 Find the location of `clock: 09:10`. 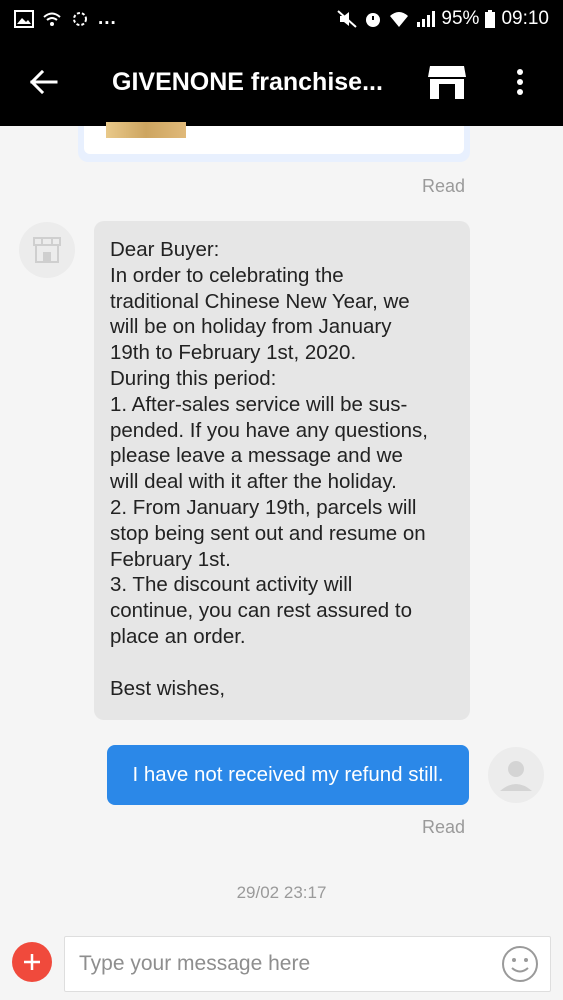

clock: 09:10 is located at coordinates (525, 18).